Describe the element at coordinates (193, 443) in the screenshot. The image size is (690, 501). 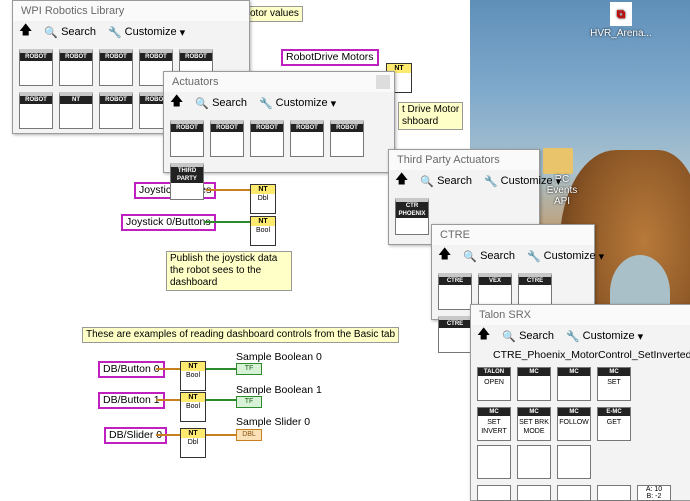
I see `nt-read-dbl-0: NT Dbl` at that location.